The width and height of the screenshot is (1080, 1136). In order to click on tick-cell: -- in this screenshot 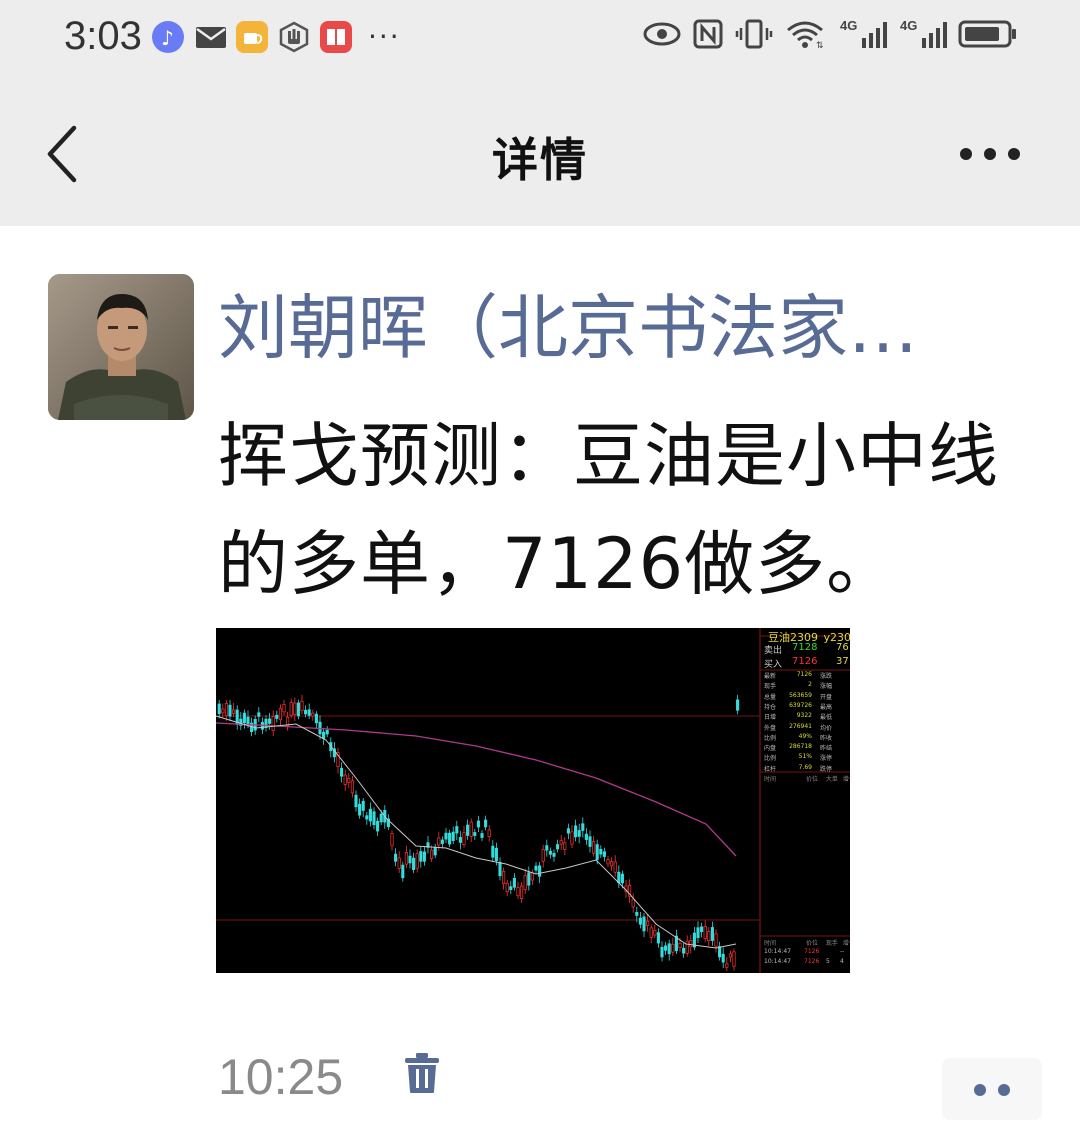, I will do `click(842, 951)`.